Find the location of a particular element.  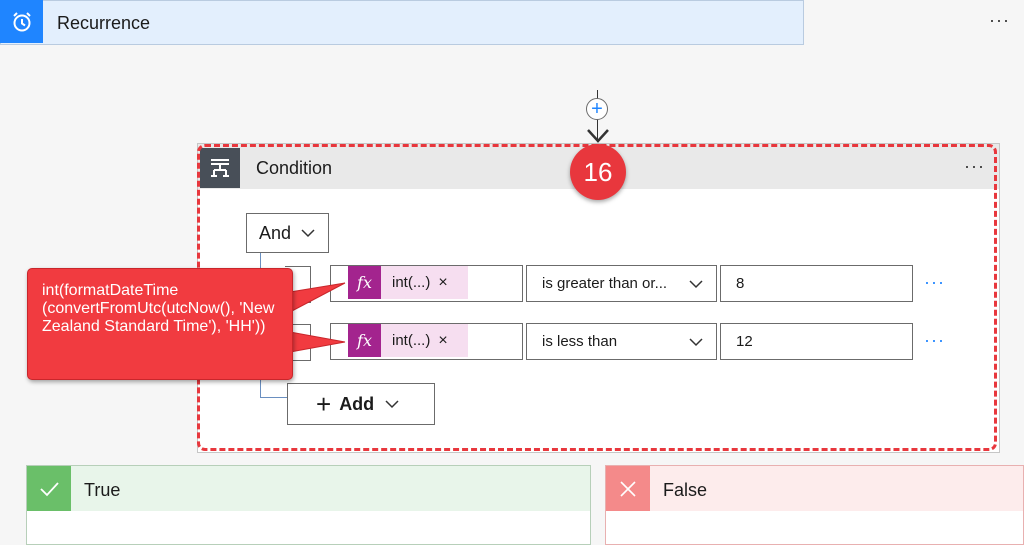

condition-value-input: 12 is located at coordinates (816, 341).